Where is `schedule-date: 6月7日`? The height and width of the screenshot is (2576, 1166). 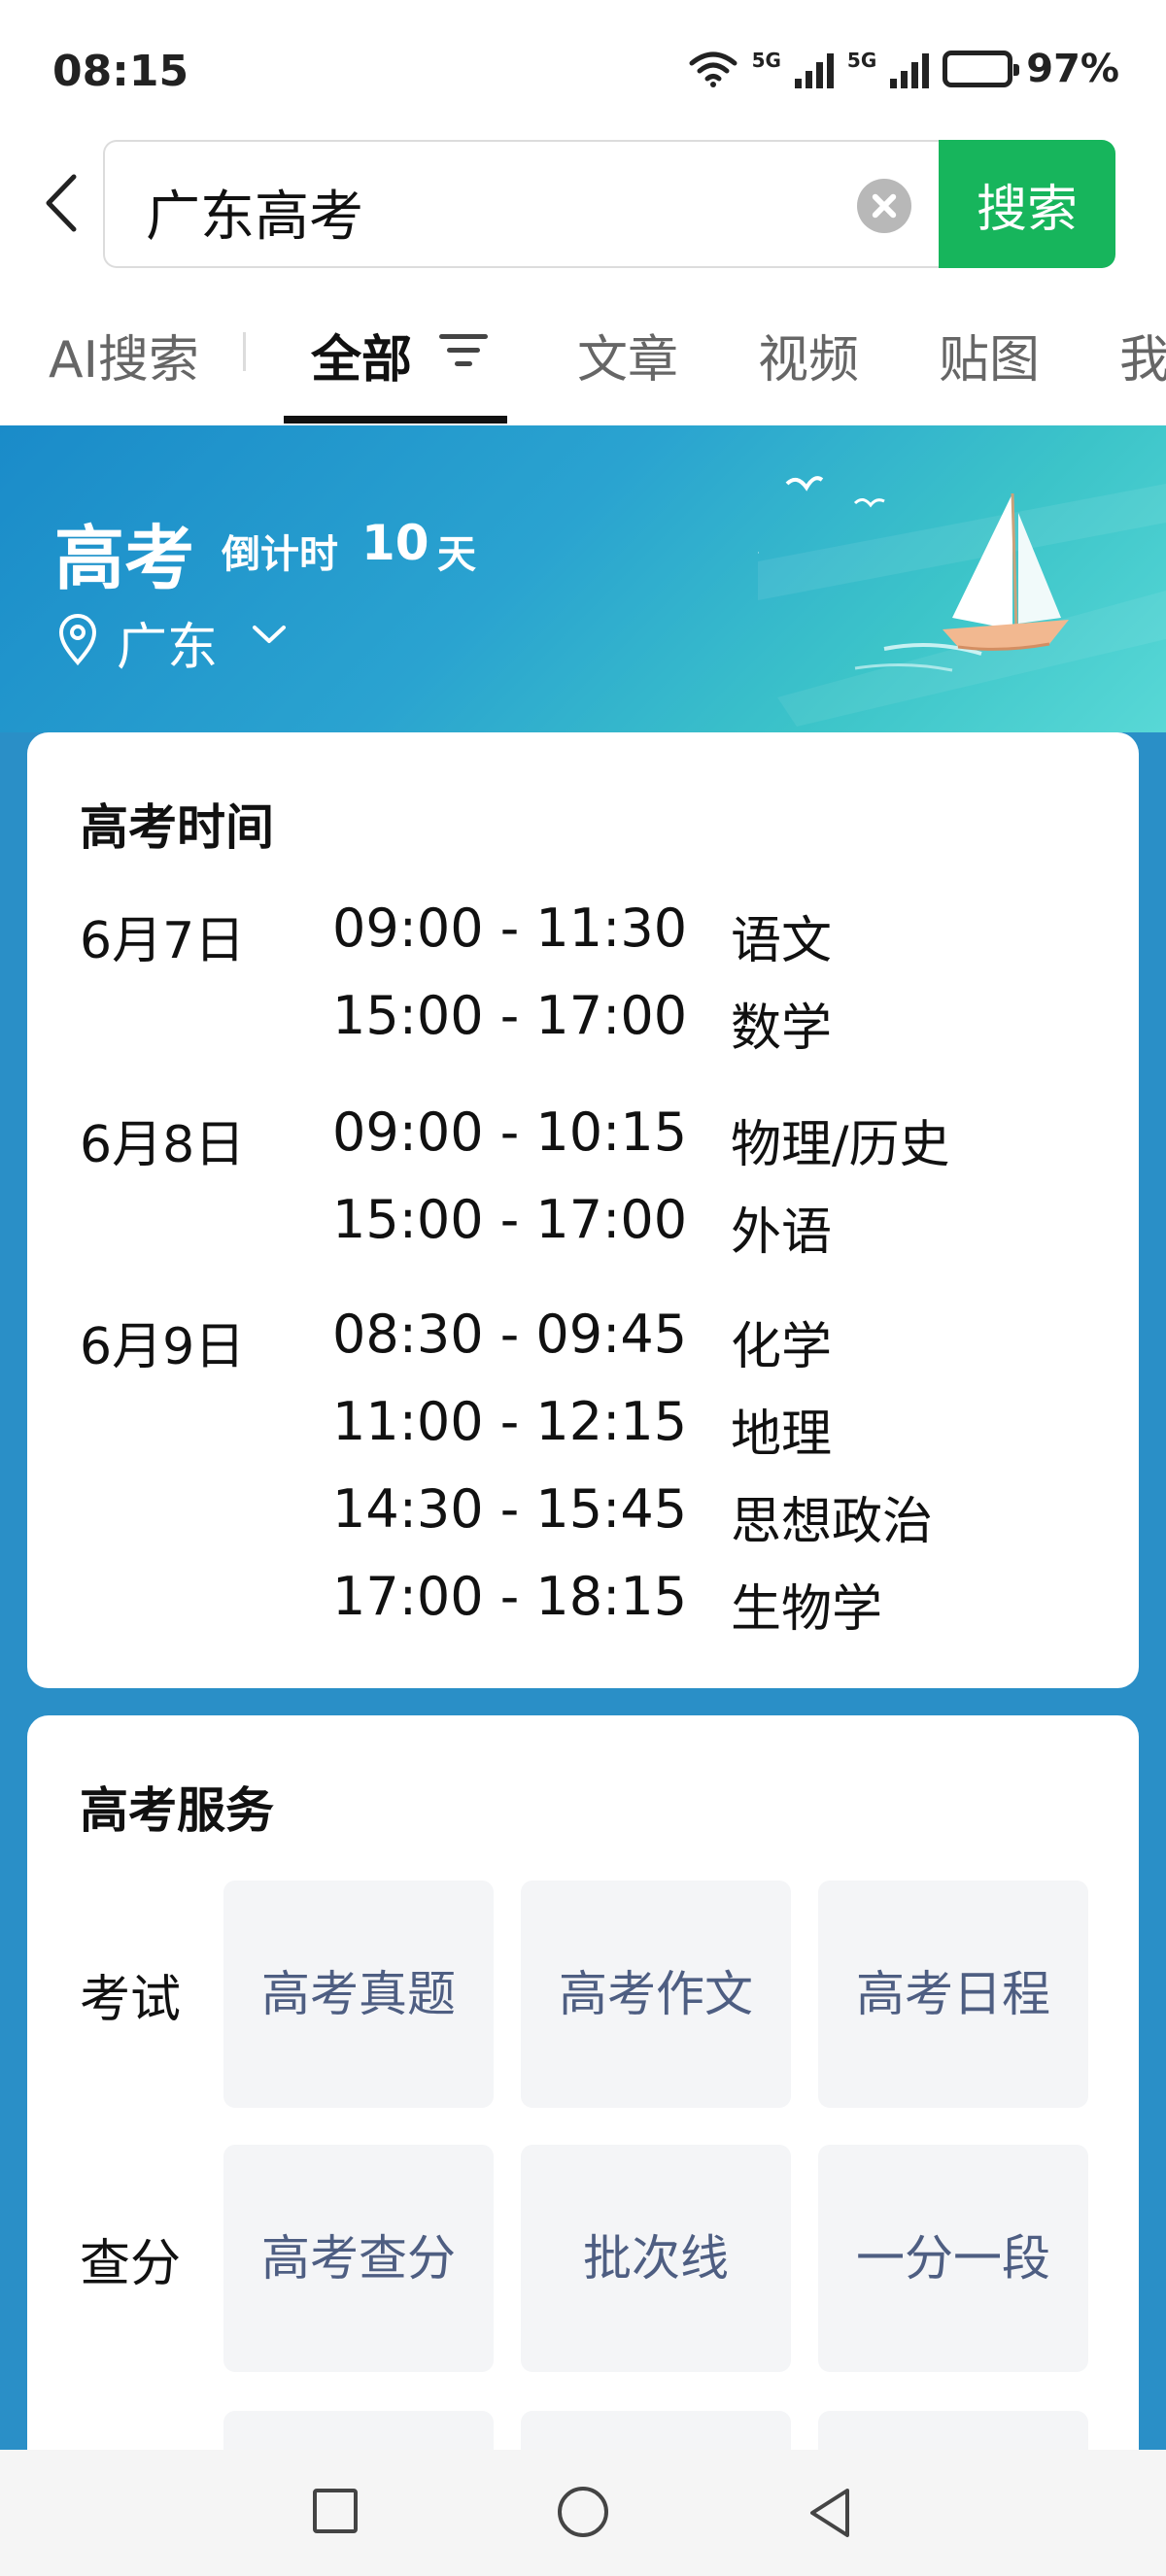
schedule-date: 6月7日 is located at coordinates (163, 941).